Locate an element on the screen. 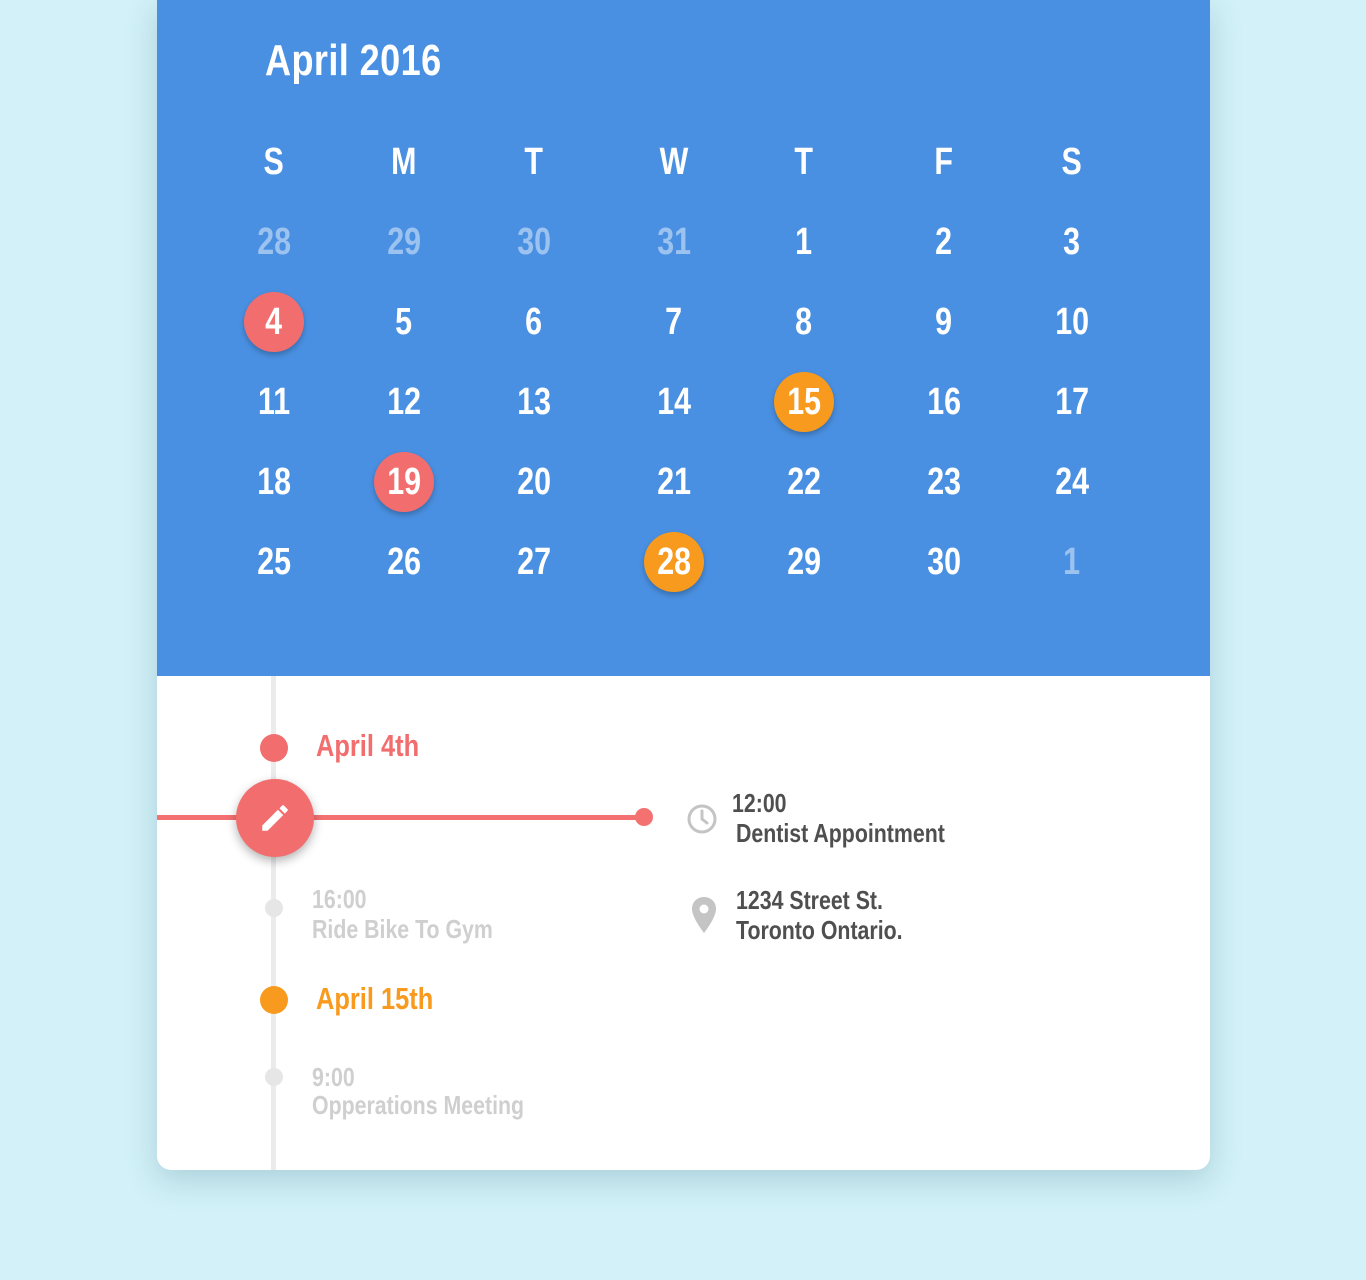  active-event-name: Dentist Appointment is located at coordinates (840, 833).